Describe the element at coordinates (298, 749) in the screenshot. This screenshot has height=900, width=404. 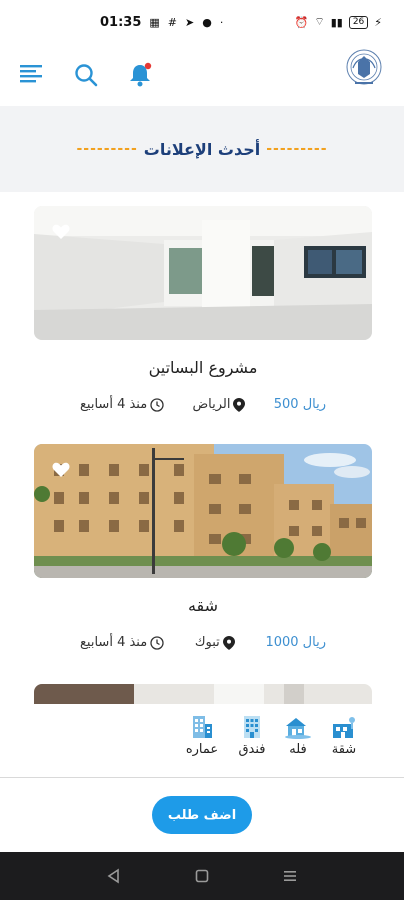
I see `category-label: فله` at that location.